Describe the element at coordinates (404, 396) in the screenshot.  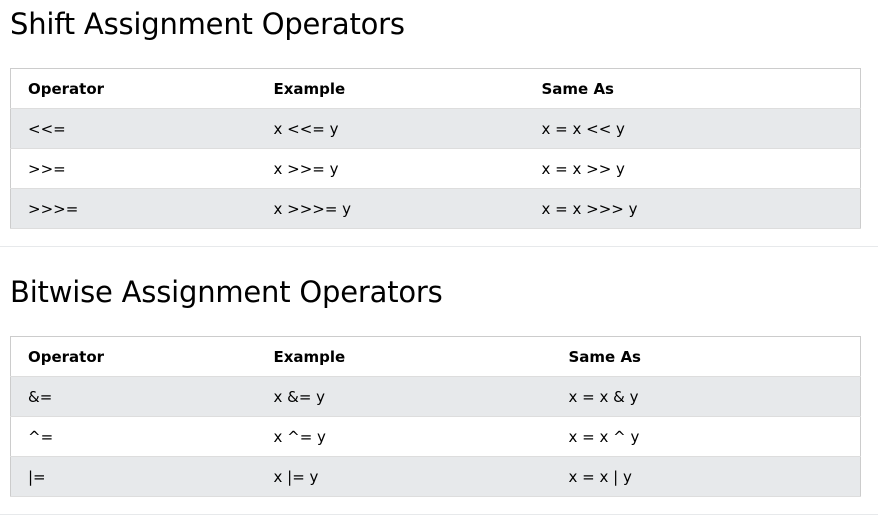
I see `example-cell: x &= y` at that location.